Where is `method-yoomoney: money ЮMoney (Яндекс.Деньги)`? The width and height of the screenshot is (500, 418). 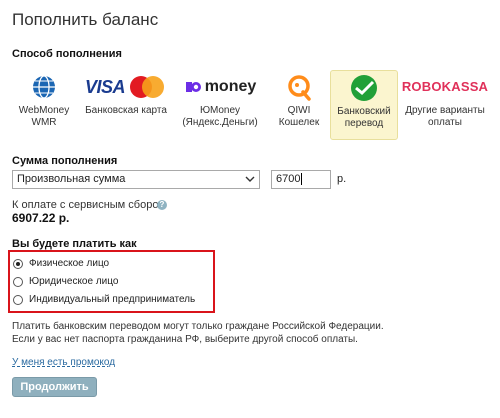
method-yoomoney: money ЮMoney (Яндекс.Деньги) is located at coordinates (220, 105).